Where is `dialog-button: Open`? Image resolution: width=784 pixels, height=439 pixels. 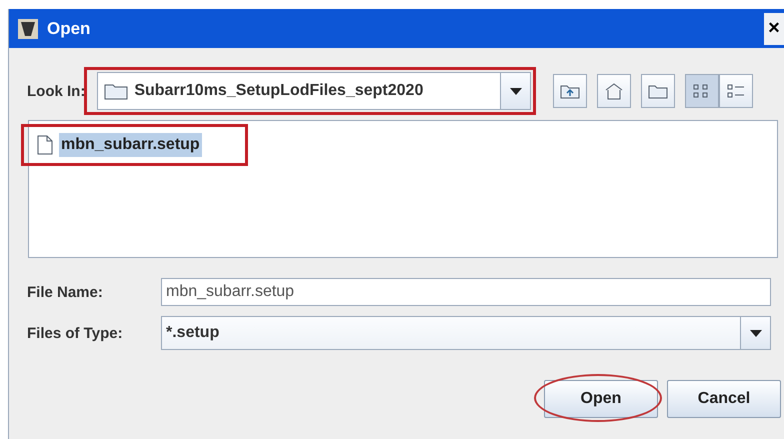 dialog-button: Open is located at coordinates (601, 399).